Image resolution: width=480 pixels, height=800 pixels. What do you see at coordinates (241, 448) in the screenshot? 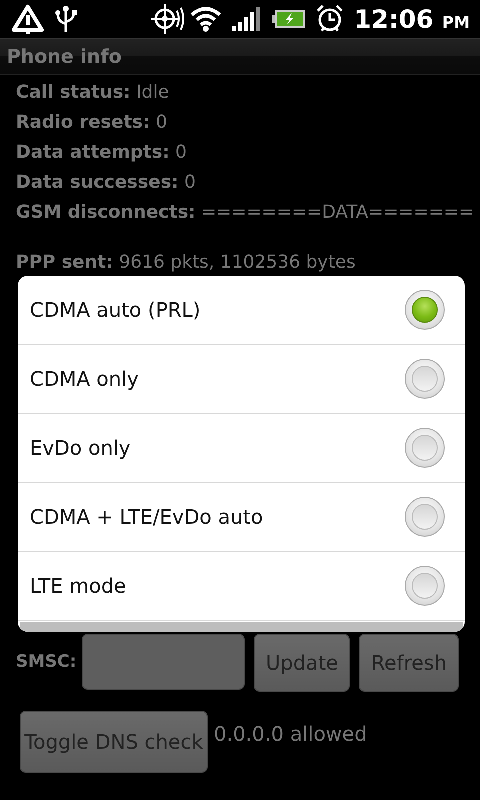
I see `network-mode-option: EvDo only` at bounding box center [241, 448].